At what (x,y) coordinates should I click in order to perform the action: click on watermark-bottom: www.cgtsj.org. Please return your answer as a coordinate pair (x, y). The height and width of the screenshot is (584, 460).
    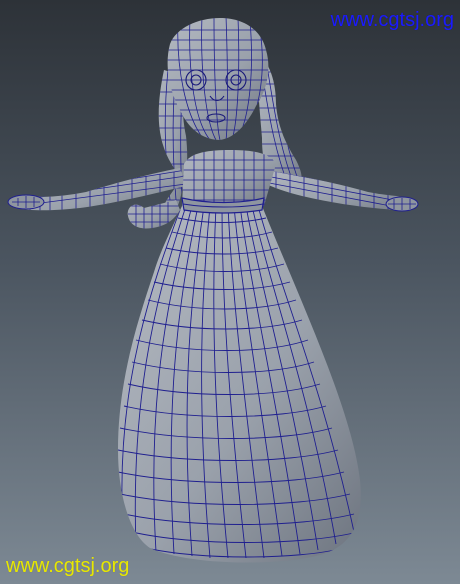
    Looking at the image, I should click on (68, 566).